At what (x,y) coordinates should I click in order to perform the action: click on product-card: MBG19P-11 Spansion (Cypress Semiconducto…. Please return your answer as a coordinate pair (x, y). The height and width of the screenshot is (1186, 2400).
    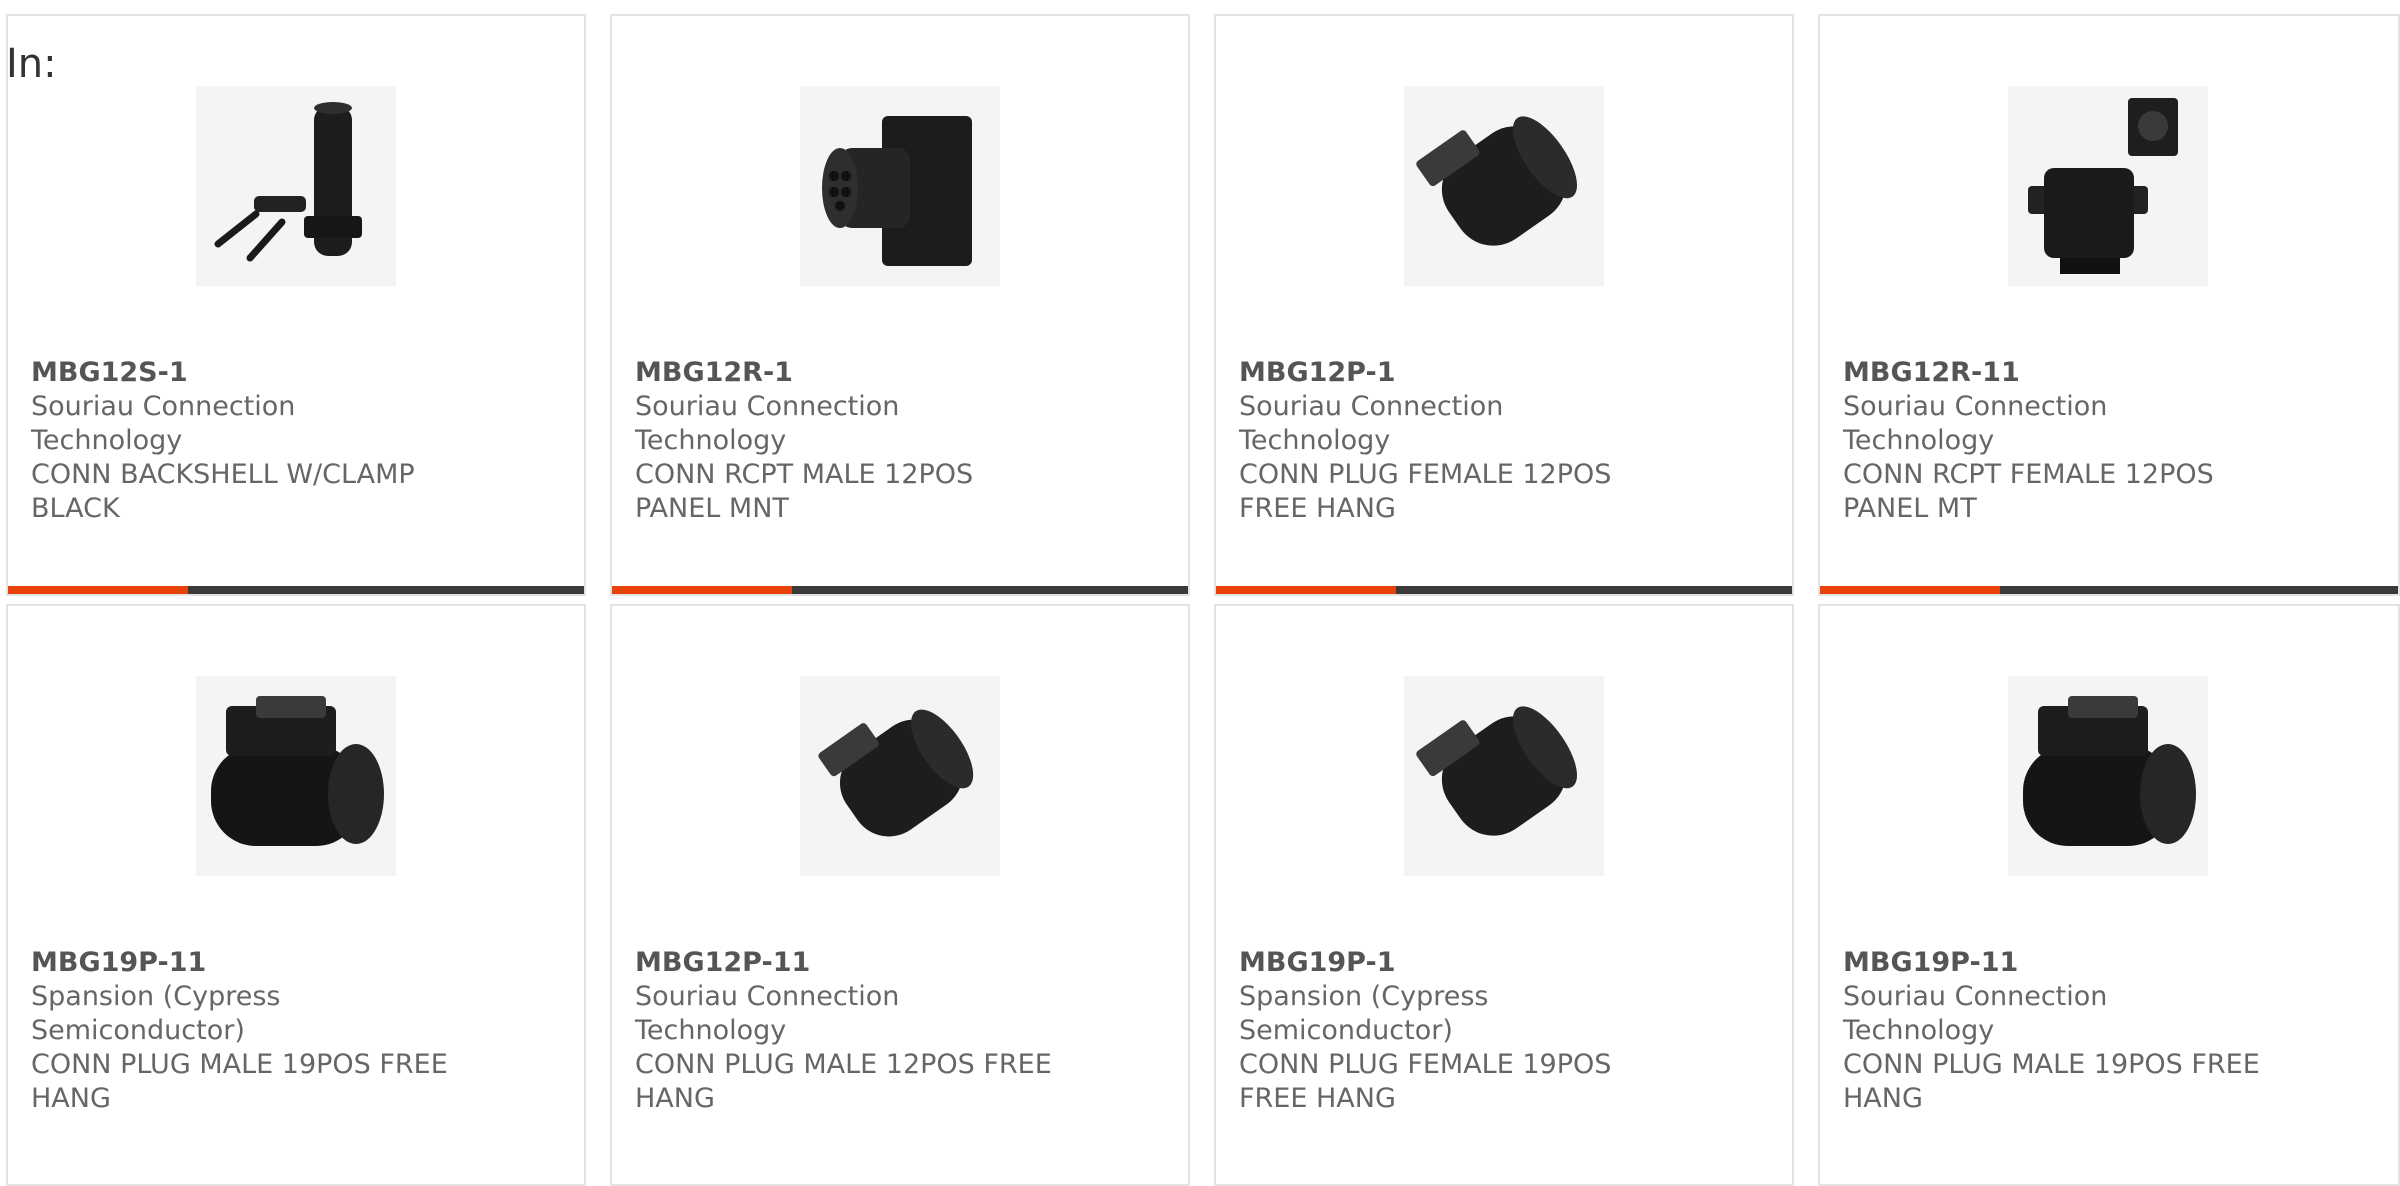
    Looking at the image, I should click on (296, 895).